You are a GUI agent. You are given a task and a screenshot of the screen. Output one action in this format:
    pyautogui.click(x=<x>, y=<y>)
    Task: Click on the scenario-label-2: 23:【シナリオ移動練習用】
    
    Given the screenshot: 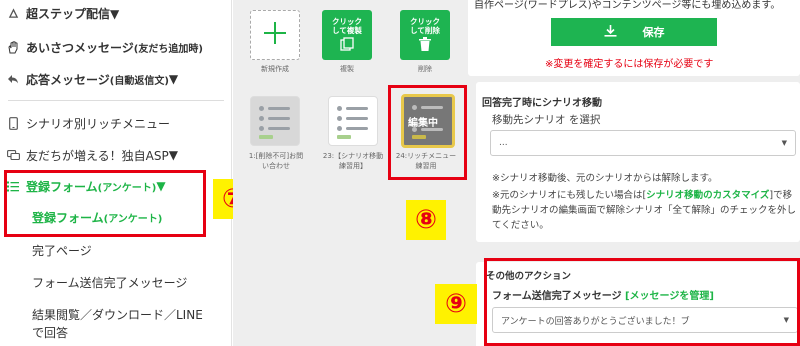 What is the action you would take?
    pyautogui.click(x=353, y=161)
    